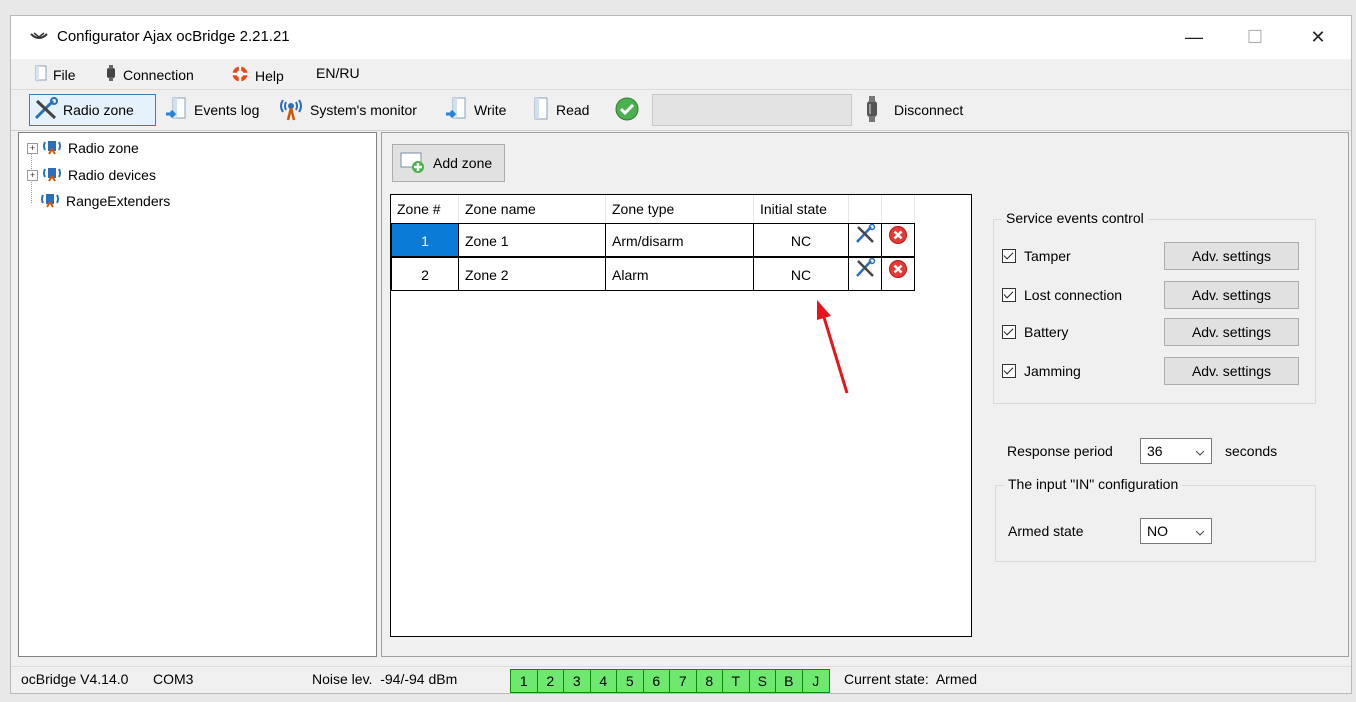  Describe the element at coordinates (92, 110) in the screenshot. I see `radio-zone-button: Radio zone` at that location.